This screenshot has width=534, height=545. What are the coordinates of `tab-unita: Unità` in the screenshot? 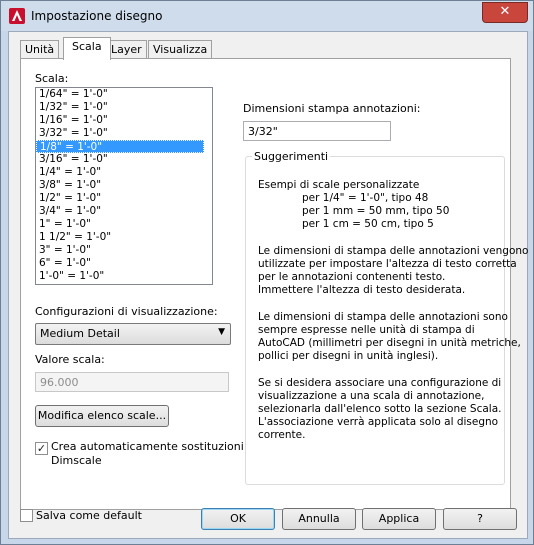 It's located at (40, 49).